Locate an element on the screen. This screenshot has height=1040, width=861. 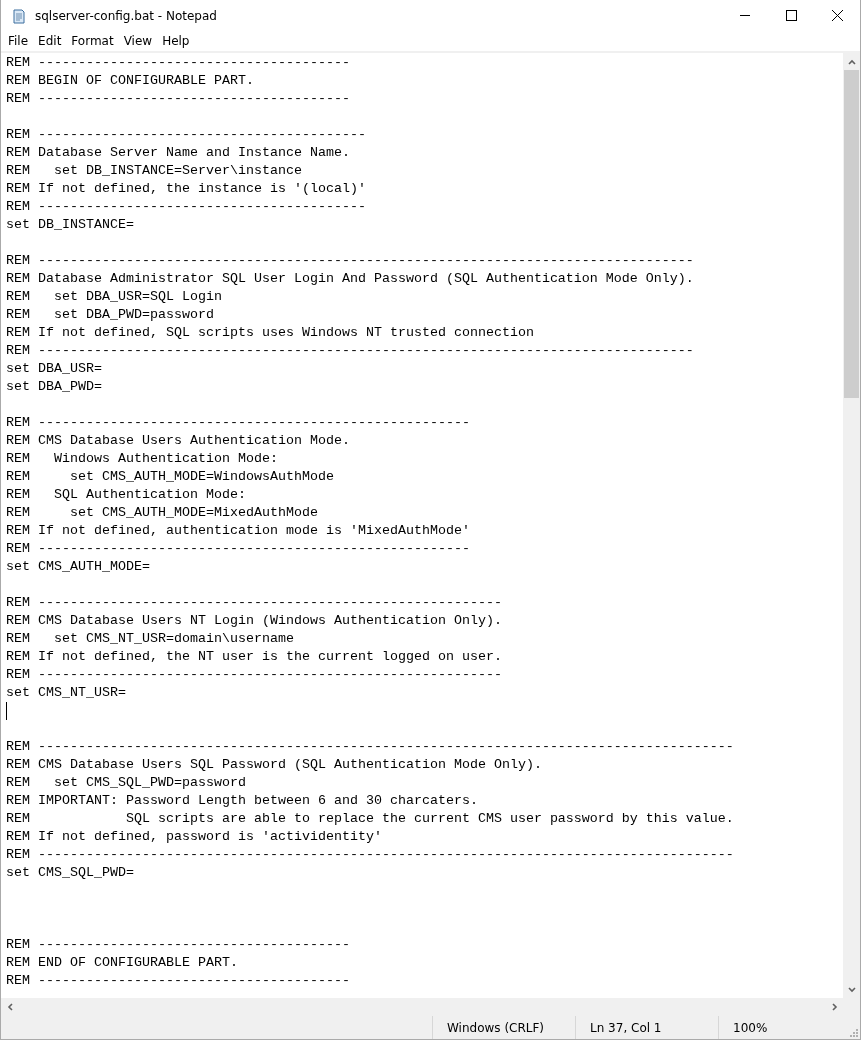
close-icon is located at coordinates (837, 15).